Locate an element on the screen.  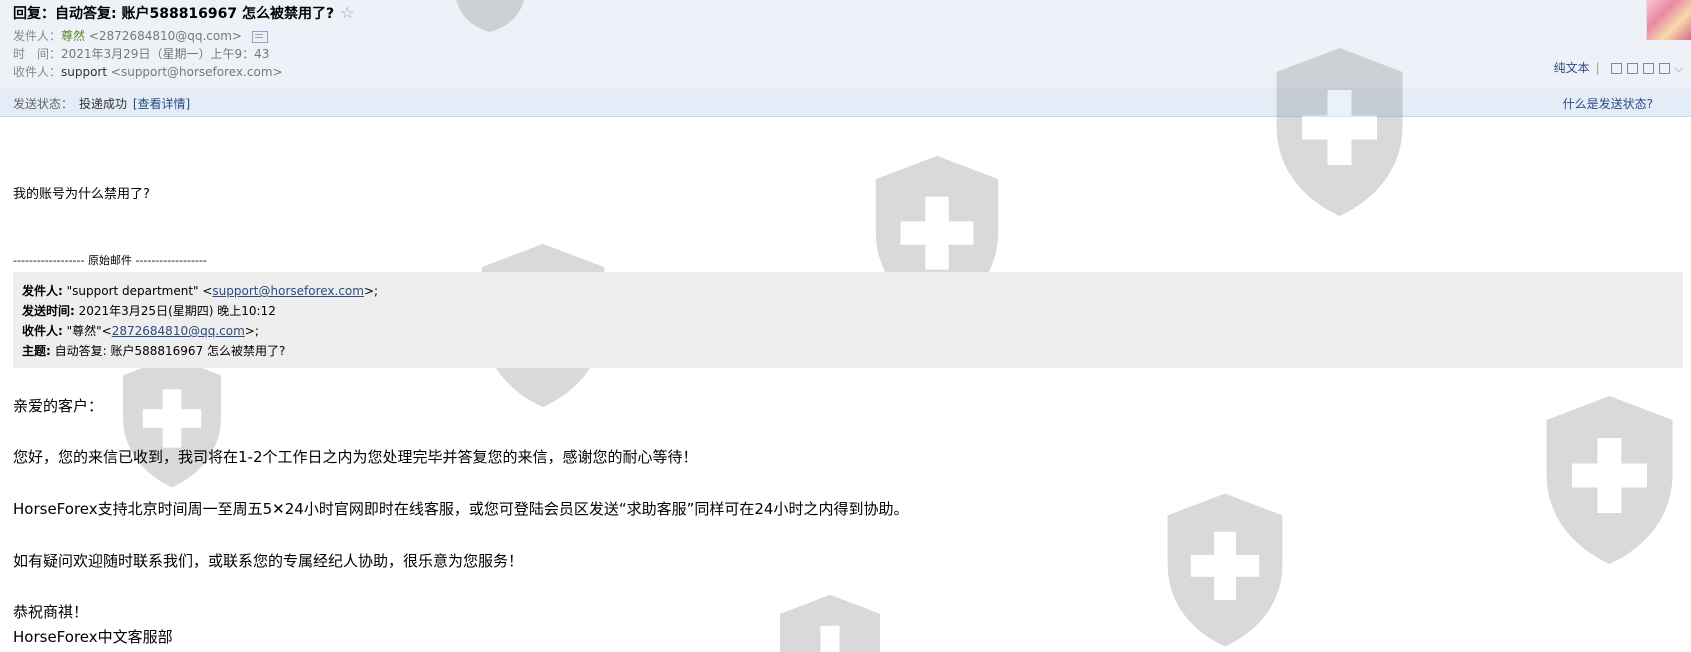
quoted-time-row: 发送时间: 2021年3月25日(星期四) 晚上10:12 is located at coordinates (149, 310).